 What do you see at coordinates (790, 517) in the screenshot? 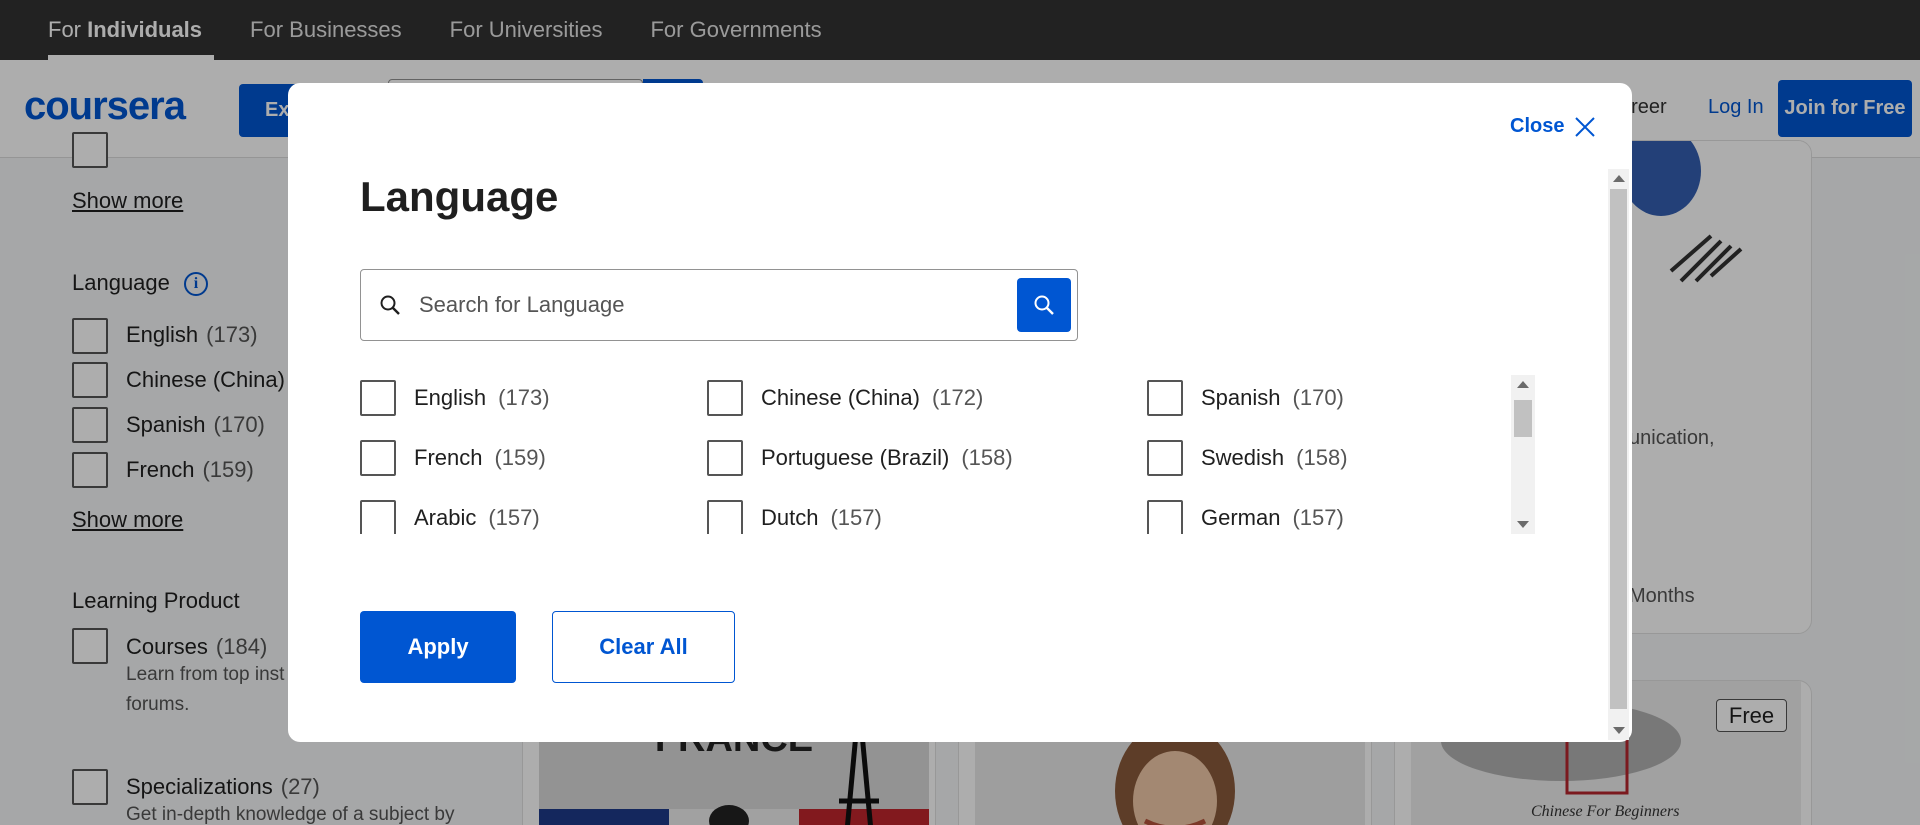
I see `language-name: Dutch` at bounding box center [790, 517].